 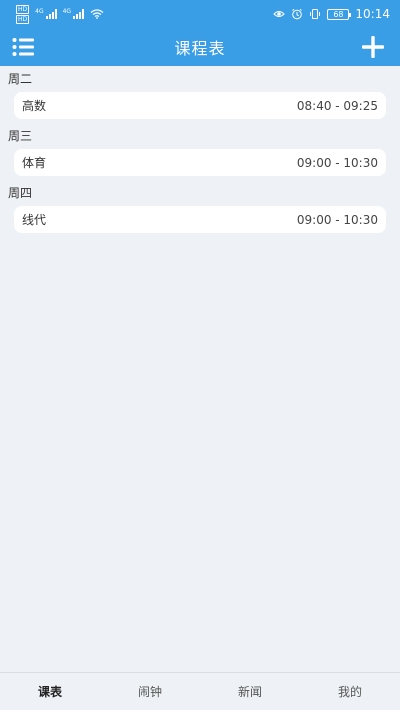 I want to click on nav-tab-alarm: 闹钟, so click(x=150, y=691).